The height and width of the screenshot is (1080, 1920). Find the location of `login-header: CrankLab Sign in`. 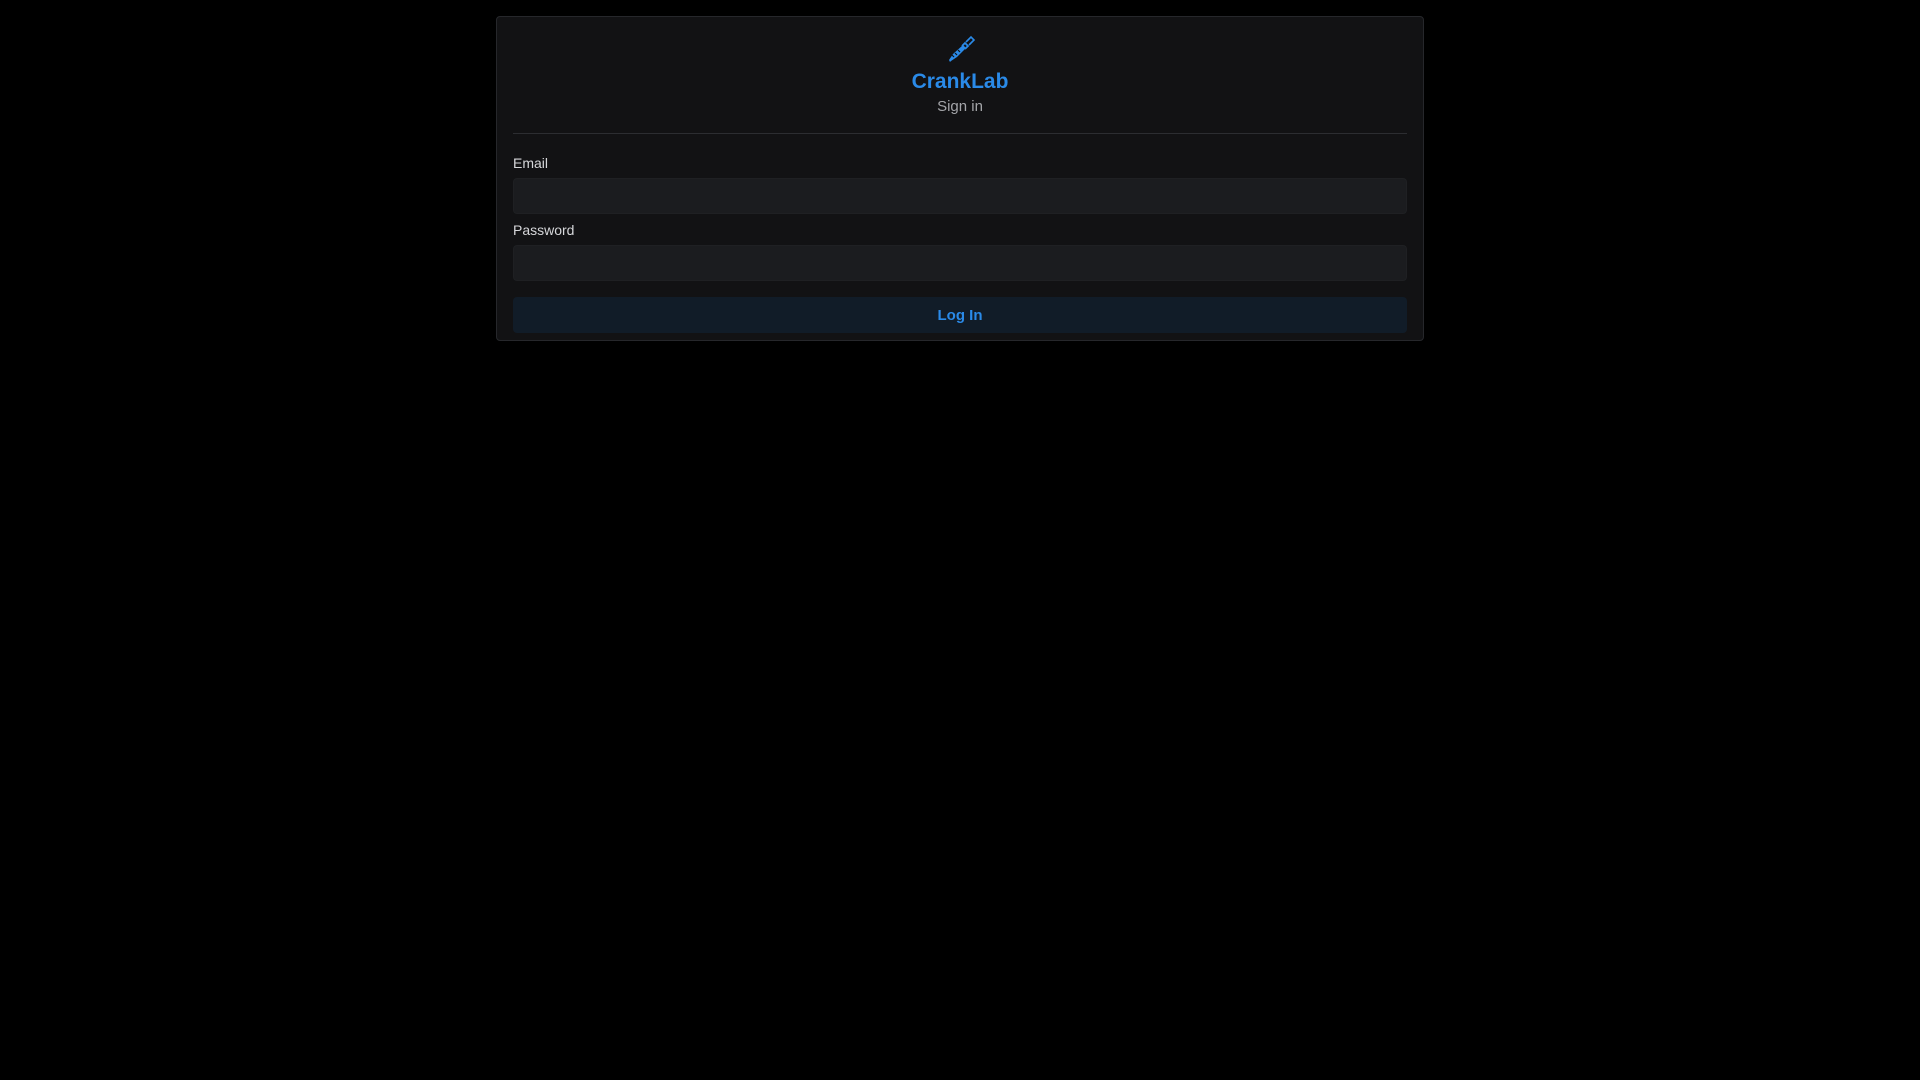

login-header: CrankLab Sign in is located at coordinates (960, 83).